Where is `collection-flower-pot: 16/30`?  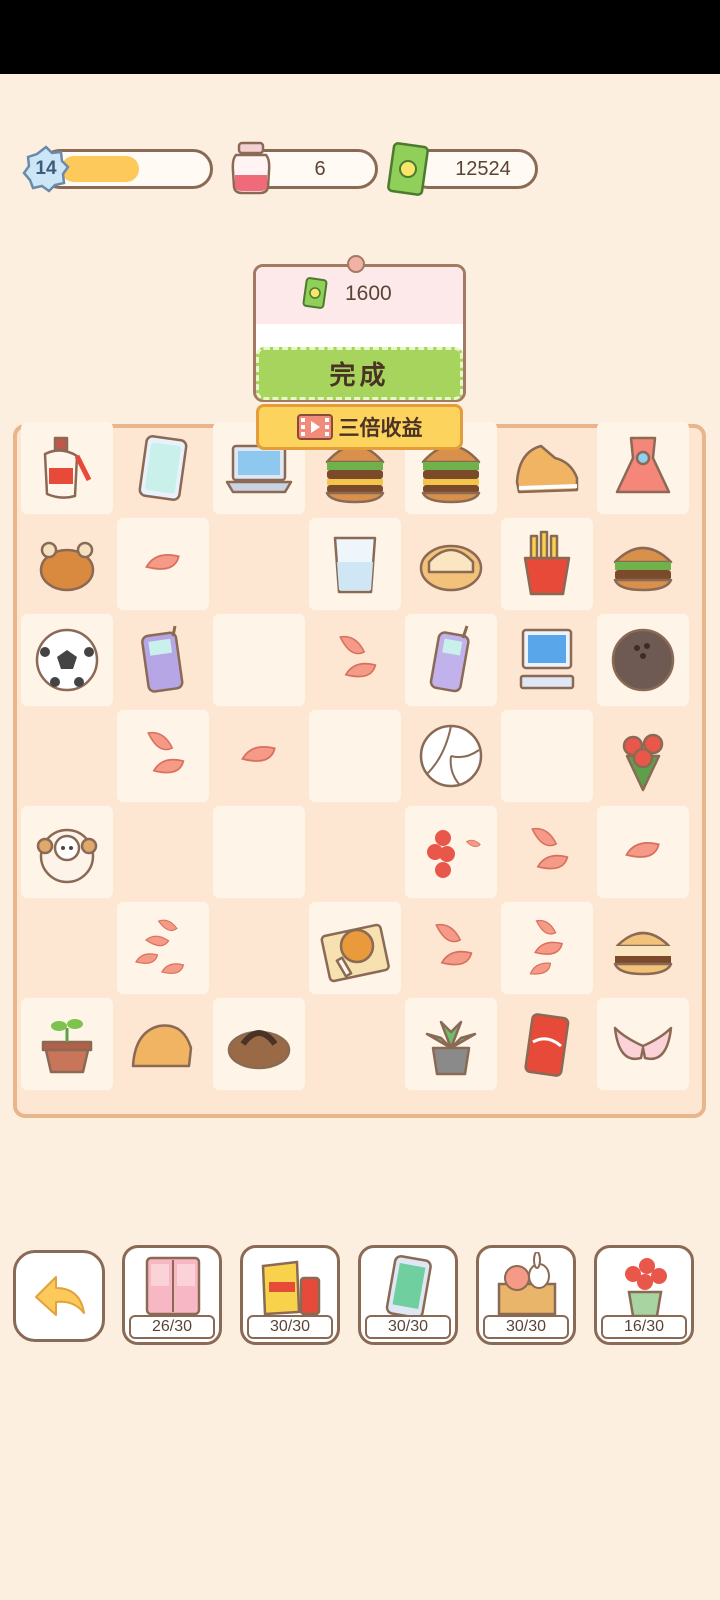
collection-flower-pot: 16/30 is located at coordinates (644, 1295).